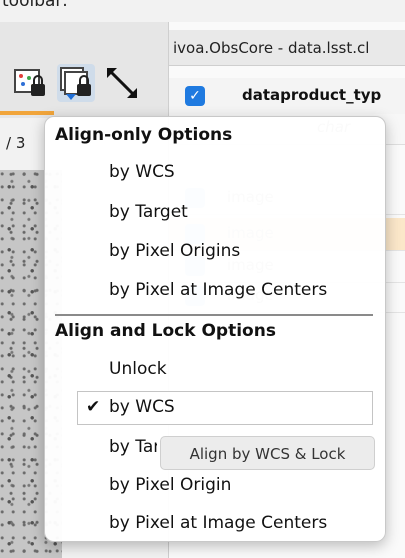 The width and height of the screenshot is (405, 558). I want to click on tooltip: Align by WCS & Lock, so click(267, 453).